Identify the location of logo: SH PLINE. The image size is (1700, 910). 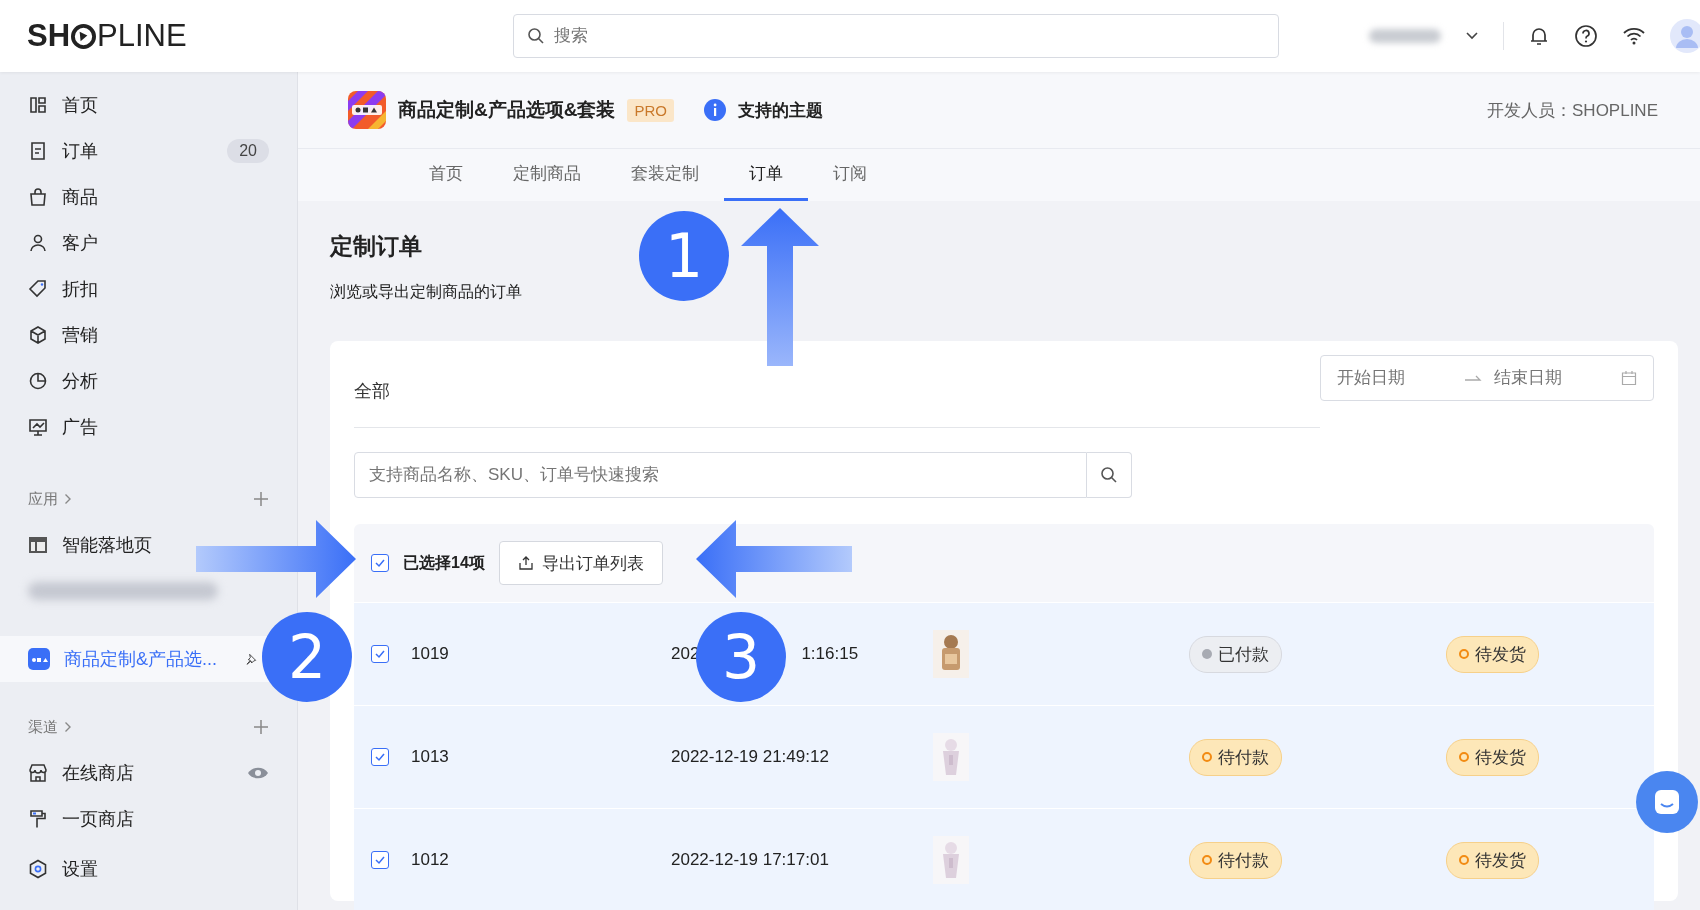
(113, 36).